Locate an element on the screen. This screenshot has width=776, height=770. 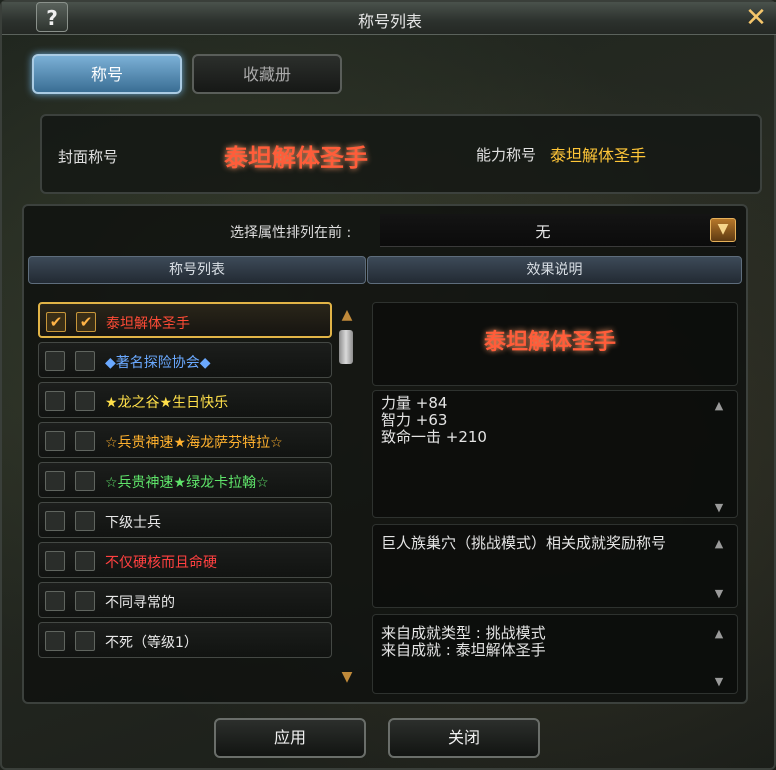
title-row: 不死（等级1） is located at coordinates (185, 640).